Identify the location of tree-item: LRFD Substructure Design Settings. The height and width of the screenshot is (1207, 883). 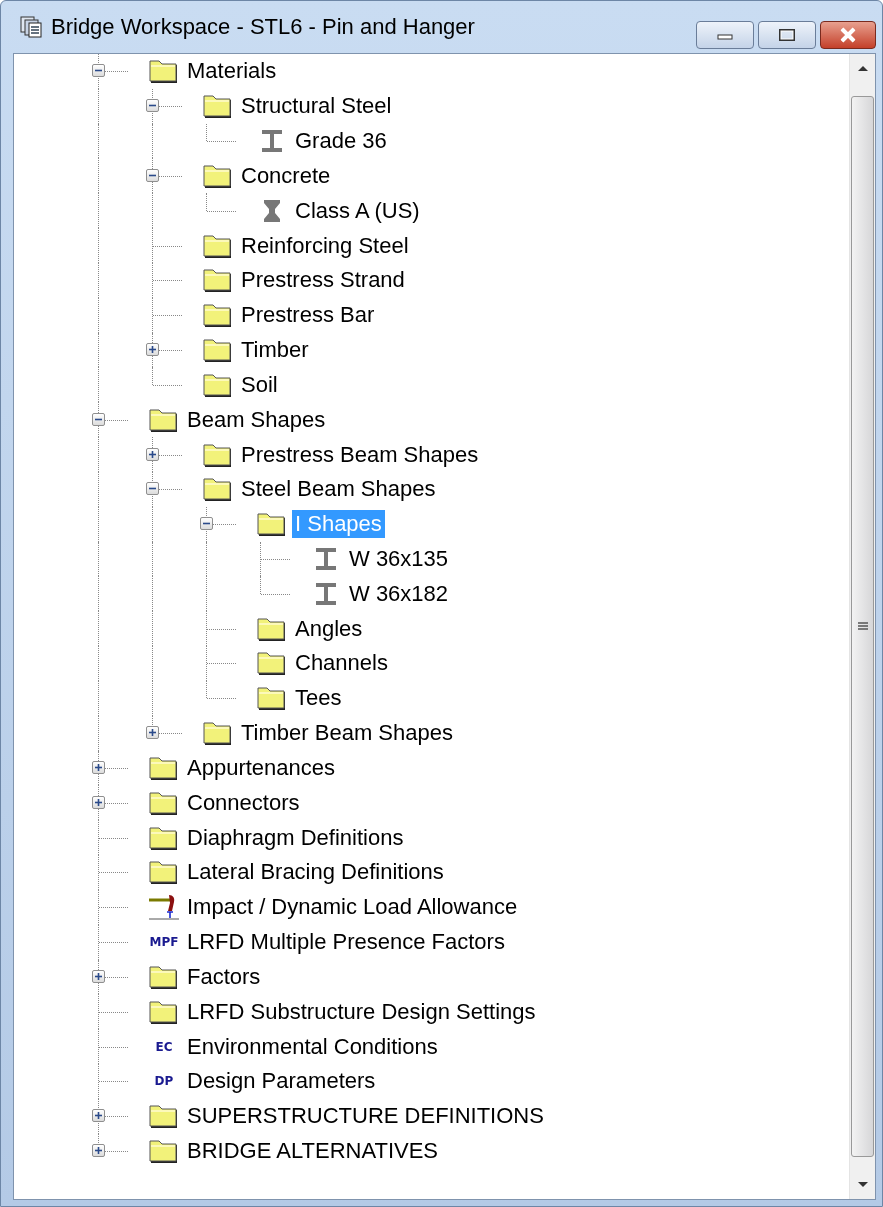
(361, 1011).